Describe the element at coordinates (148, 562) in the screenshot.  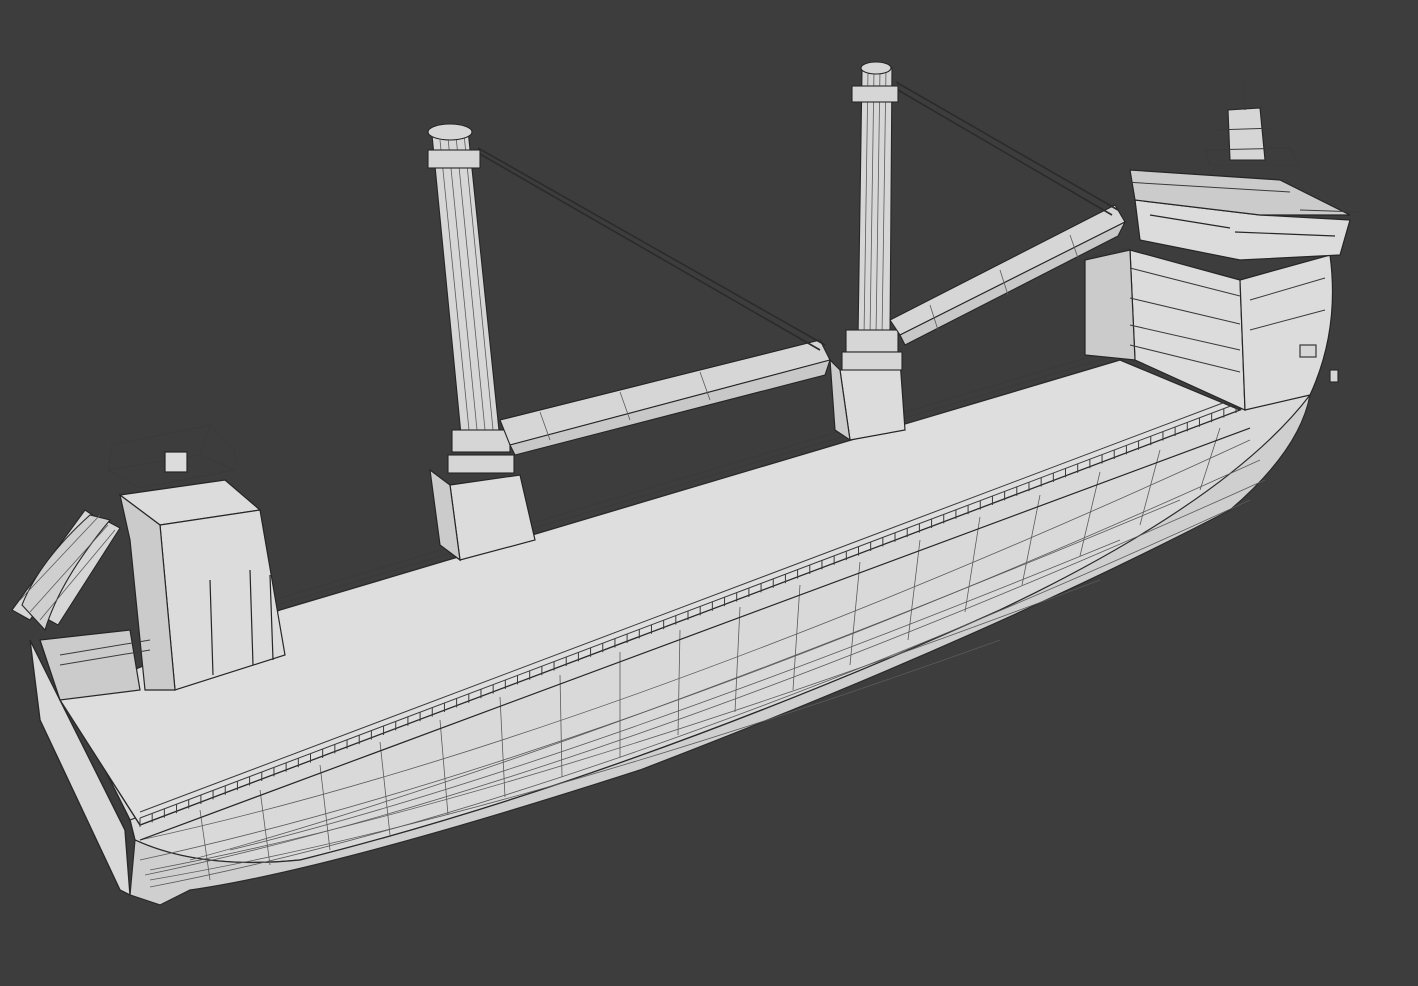
I see `stern-superstructure` at that location.